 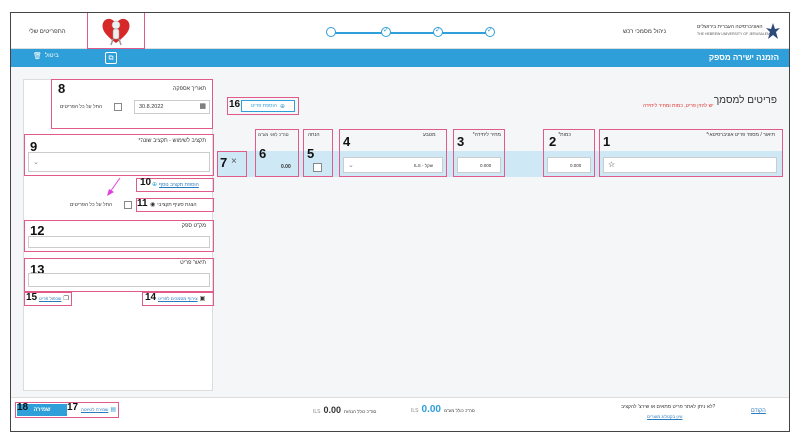 What do you see at coordinates (224, 162) in the screenshot?
I see `annotation-7: 7` at bounding box center [224, 162].